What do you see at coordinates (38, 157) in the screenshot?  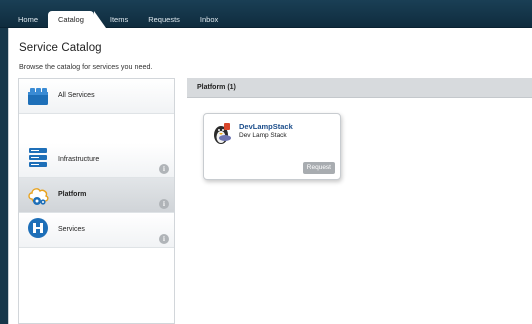 I see `server-stack-icon` at bounding box center [38, 157].